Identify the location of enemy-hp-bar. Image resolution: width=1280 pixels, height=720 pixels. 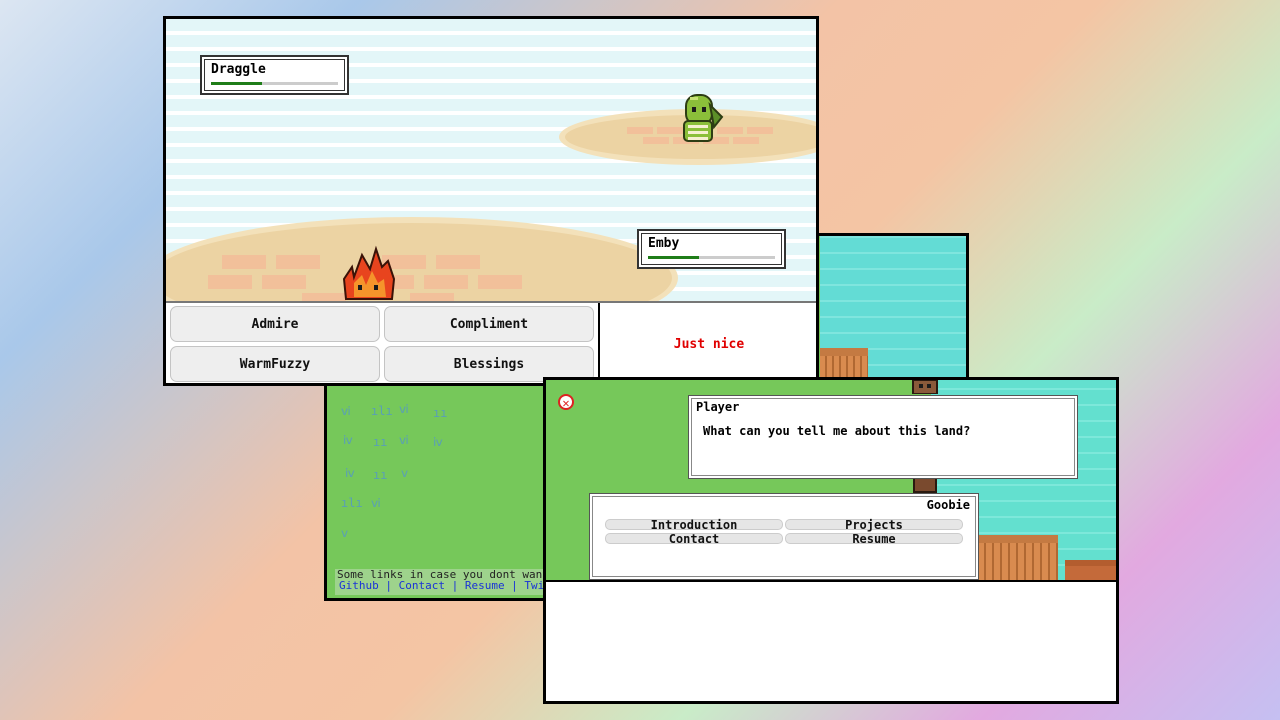
(274, 83).